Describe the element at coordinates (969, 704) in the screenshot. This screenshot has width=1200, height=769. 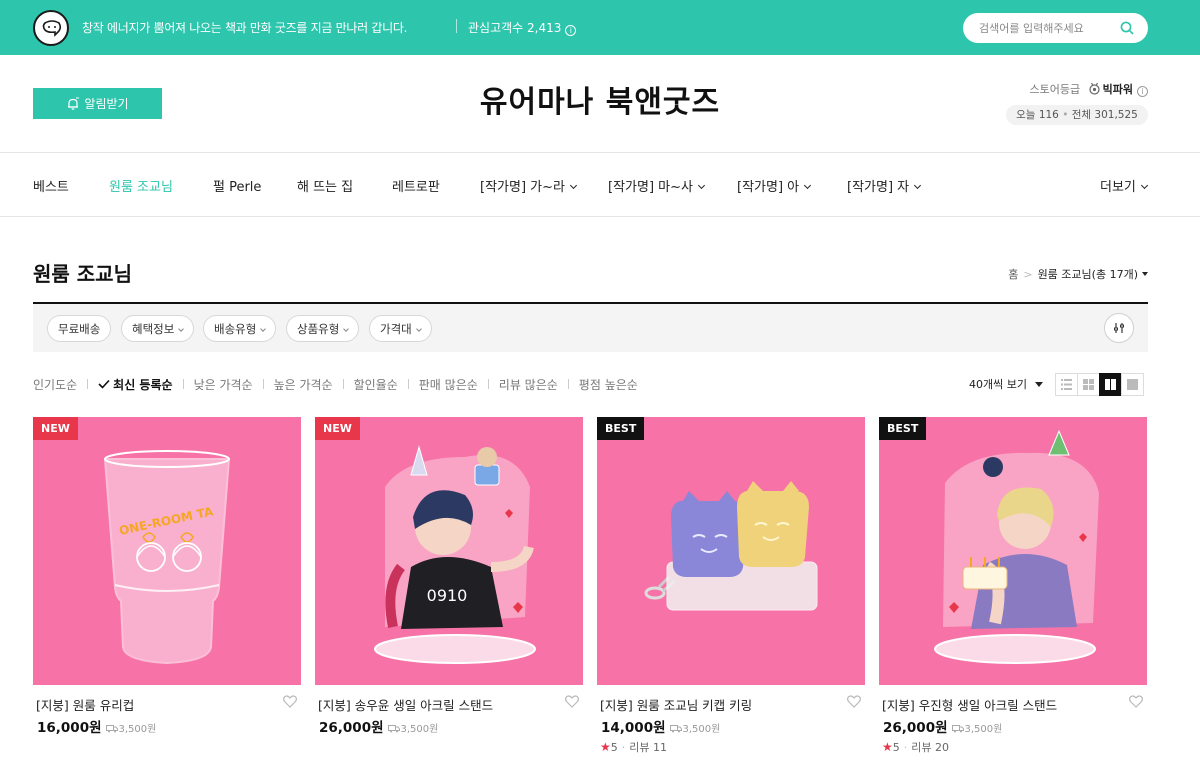
I see `product-name: [지붕] 우진형 생일 아크릴 스탠드` at that location.